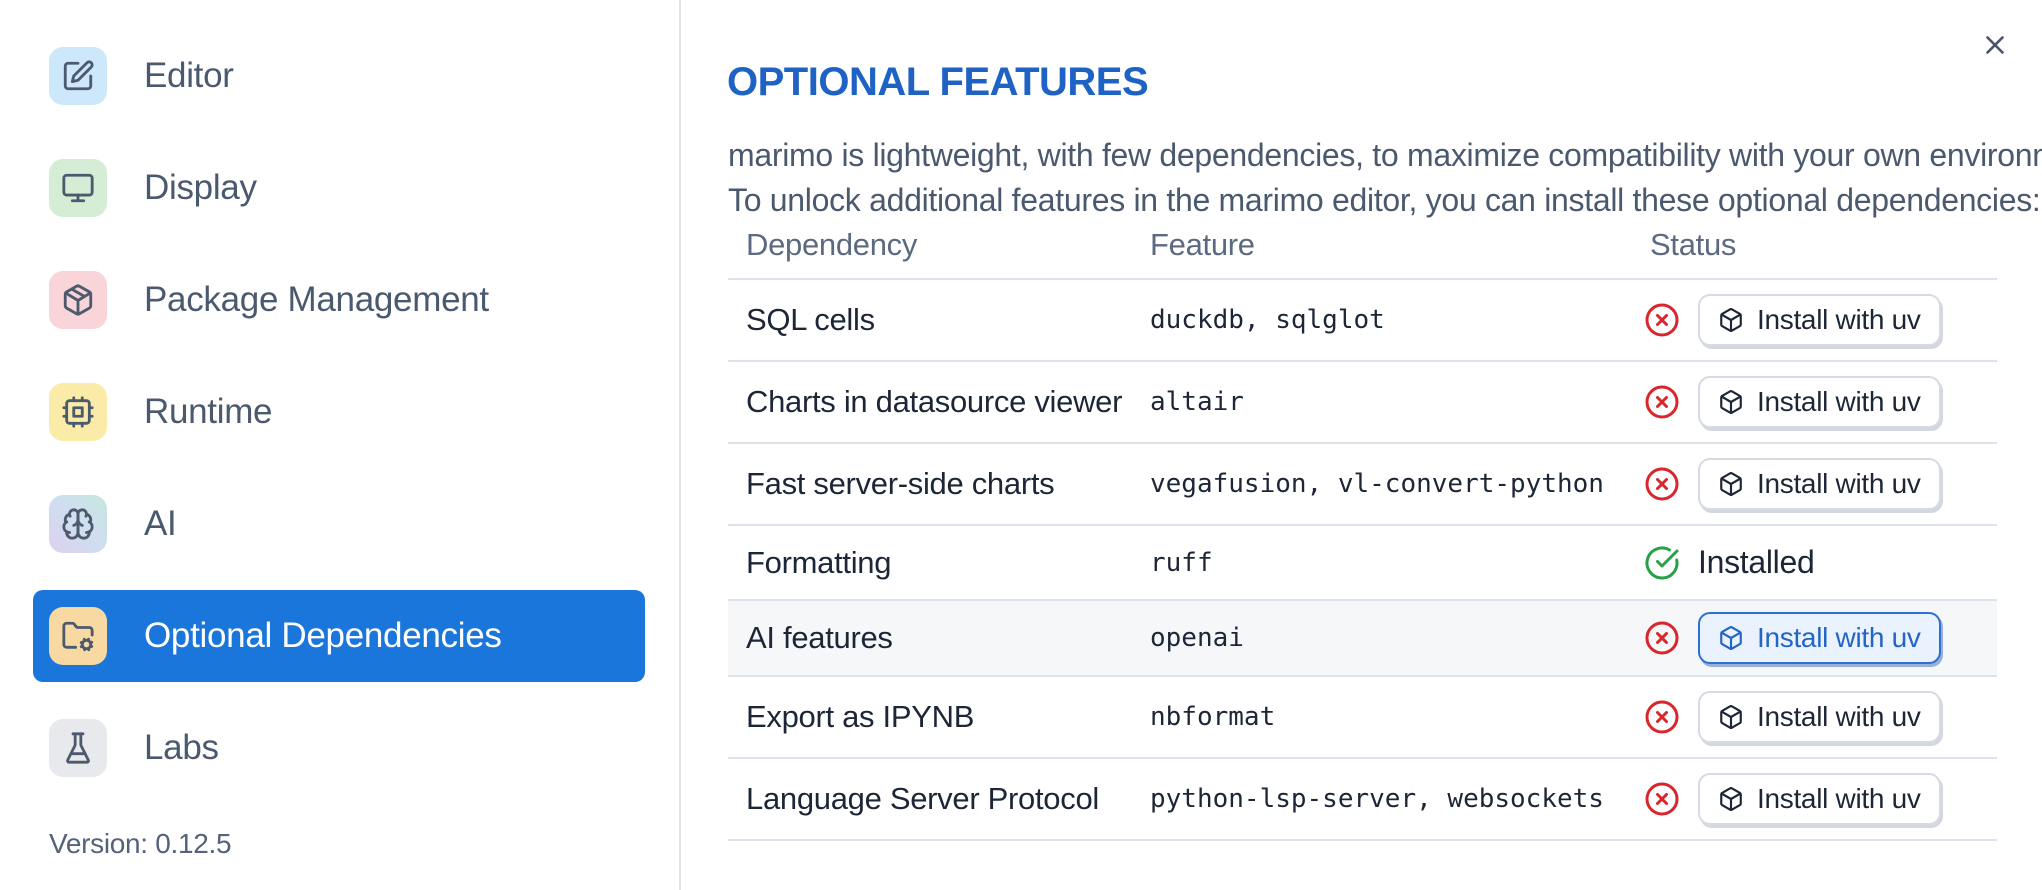 This screenshot has width=2042, height=890. Describe the element at coordinates (1197, 402) in the screenshot. I see `feature-packages: altair` at that location.